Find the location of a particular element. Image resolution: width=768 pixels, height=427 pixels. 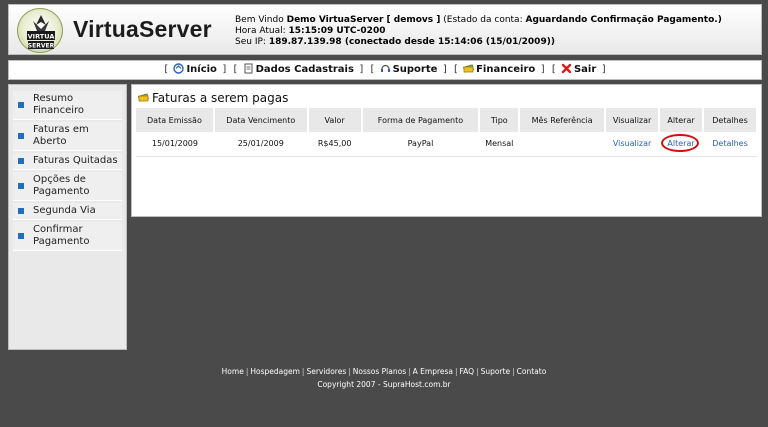

sidebar-item-faturas-quitadas: Faturas Quitadas is located at coordinates (67, 161).